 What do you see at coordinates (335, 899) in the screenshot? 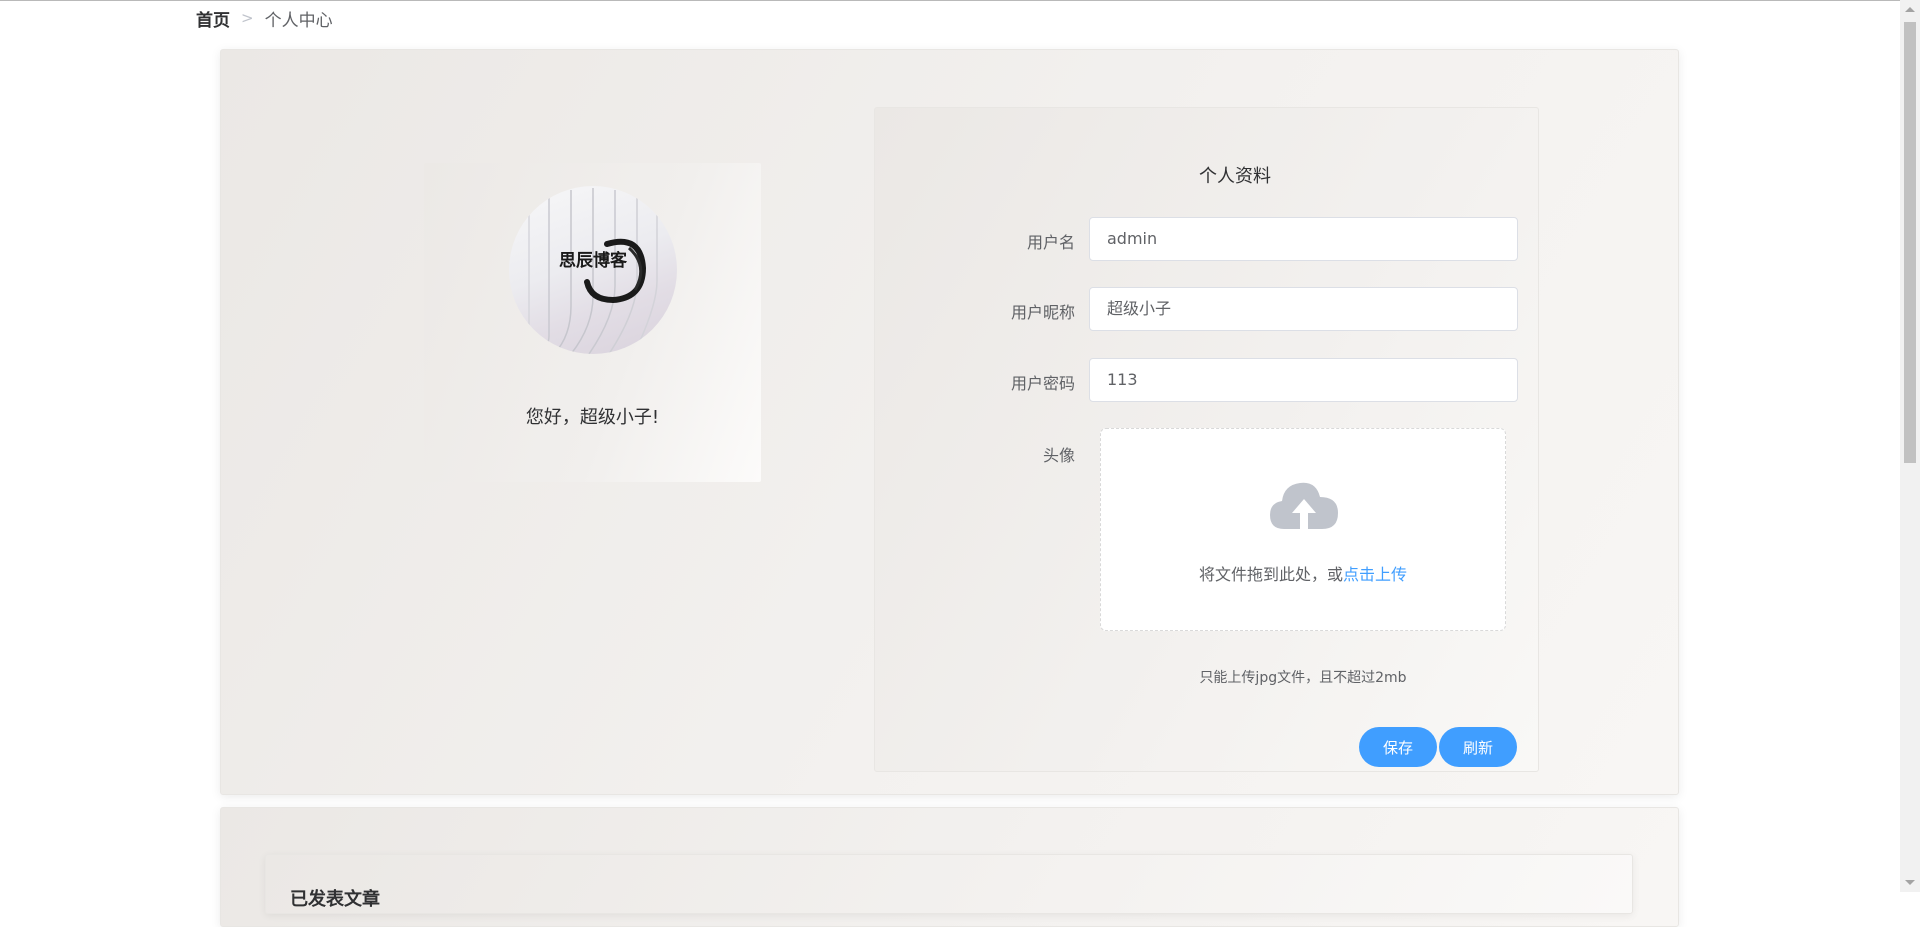
I see `articles-title: 已发表文章` at bounding box center [335, 899].